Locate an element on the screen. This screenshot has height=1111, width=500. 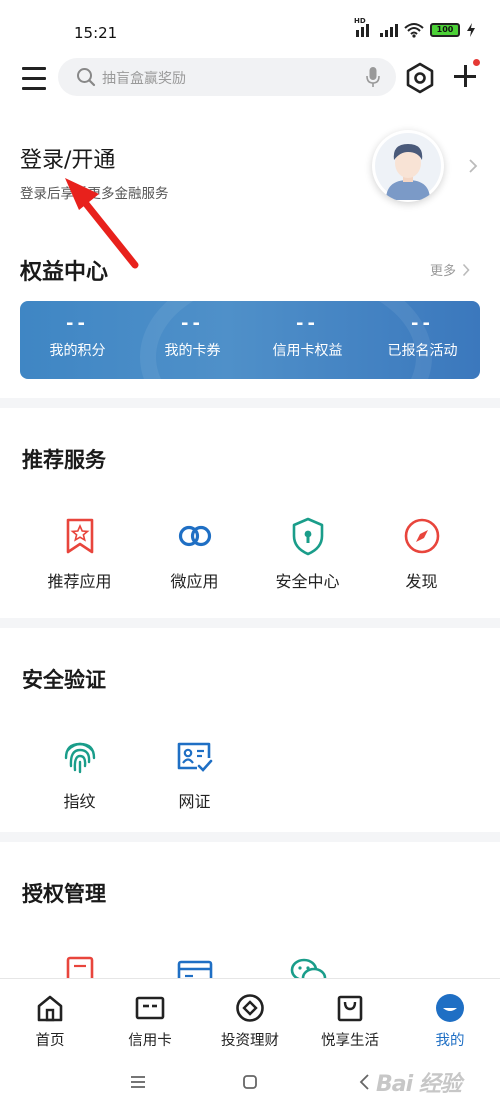
recommended-apps-item: 推荐应用 is located at coordinates (79, 554).